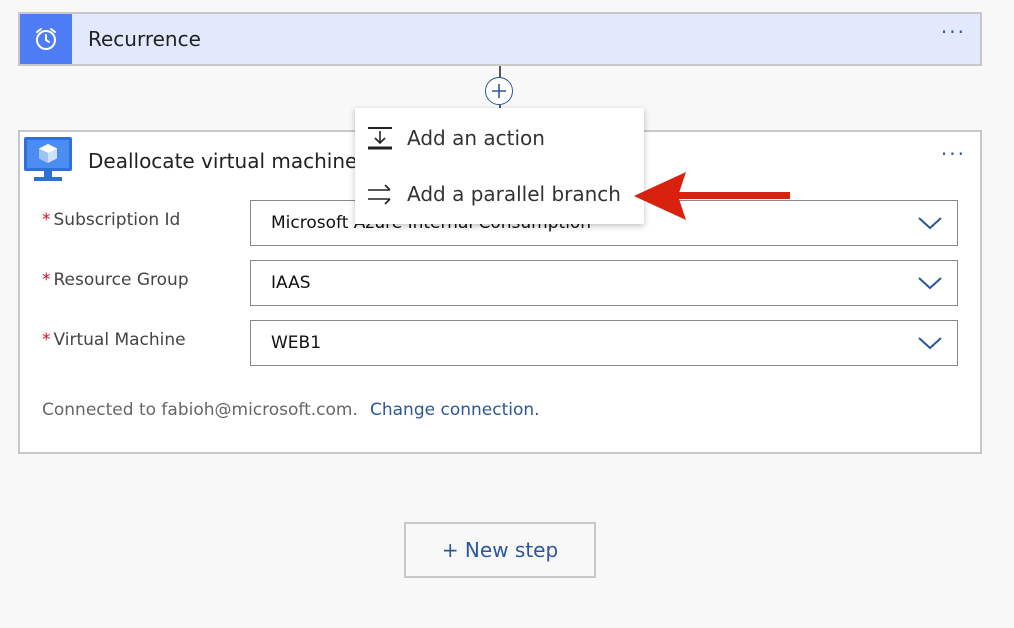 Image resolution: width=1014 pixels, height=628 pixels. I want to click on add-parallel-branch-label: Add a parallel branch, so click(514, 194).